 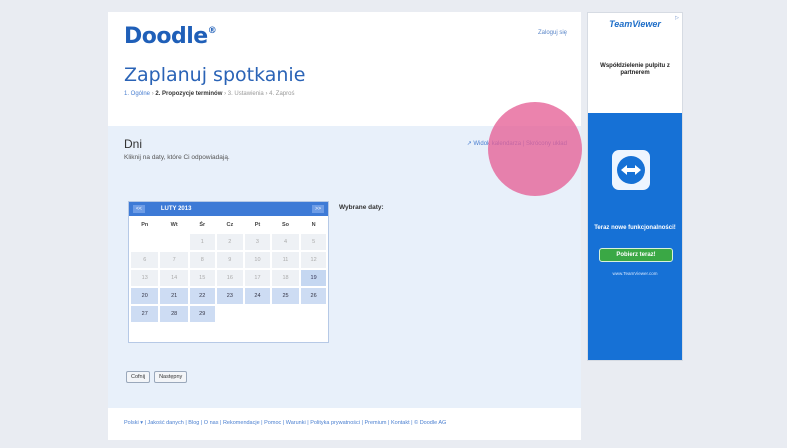 I want to click on weekday-header: So, so click(x=286, y=225).